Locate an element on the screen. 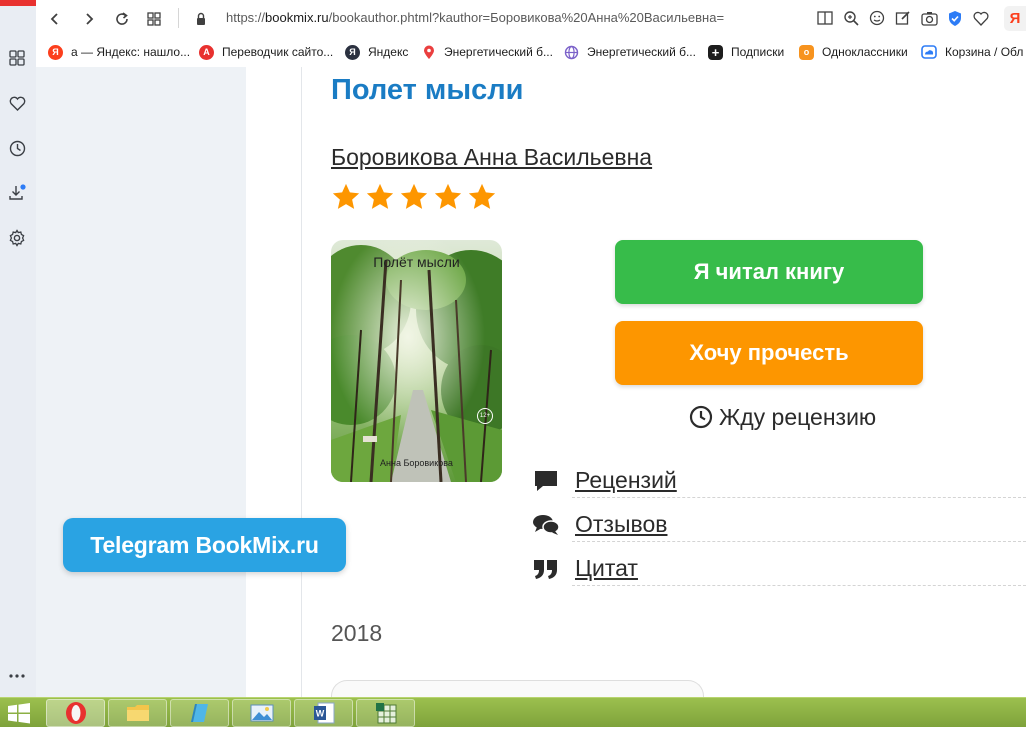 Image resolution: width=1026 pixels, height=729 pixels. author-link: Боровикова Анна Васильевна is located at coordinates (491, 157).